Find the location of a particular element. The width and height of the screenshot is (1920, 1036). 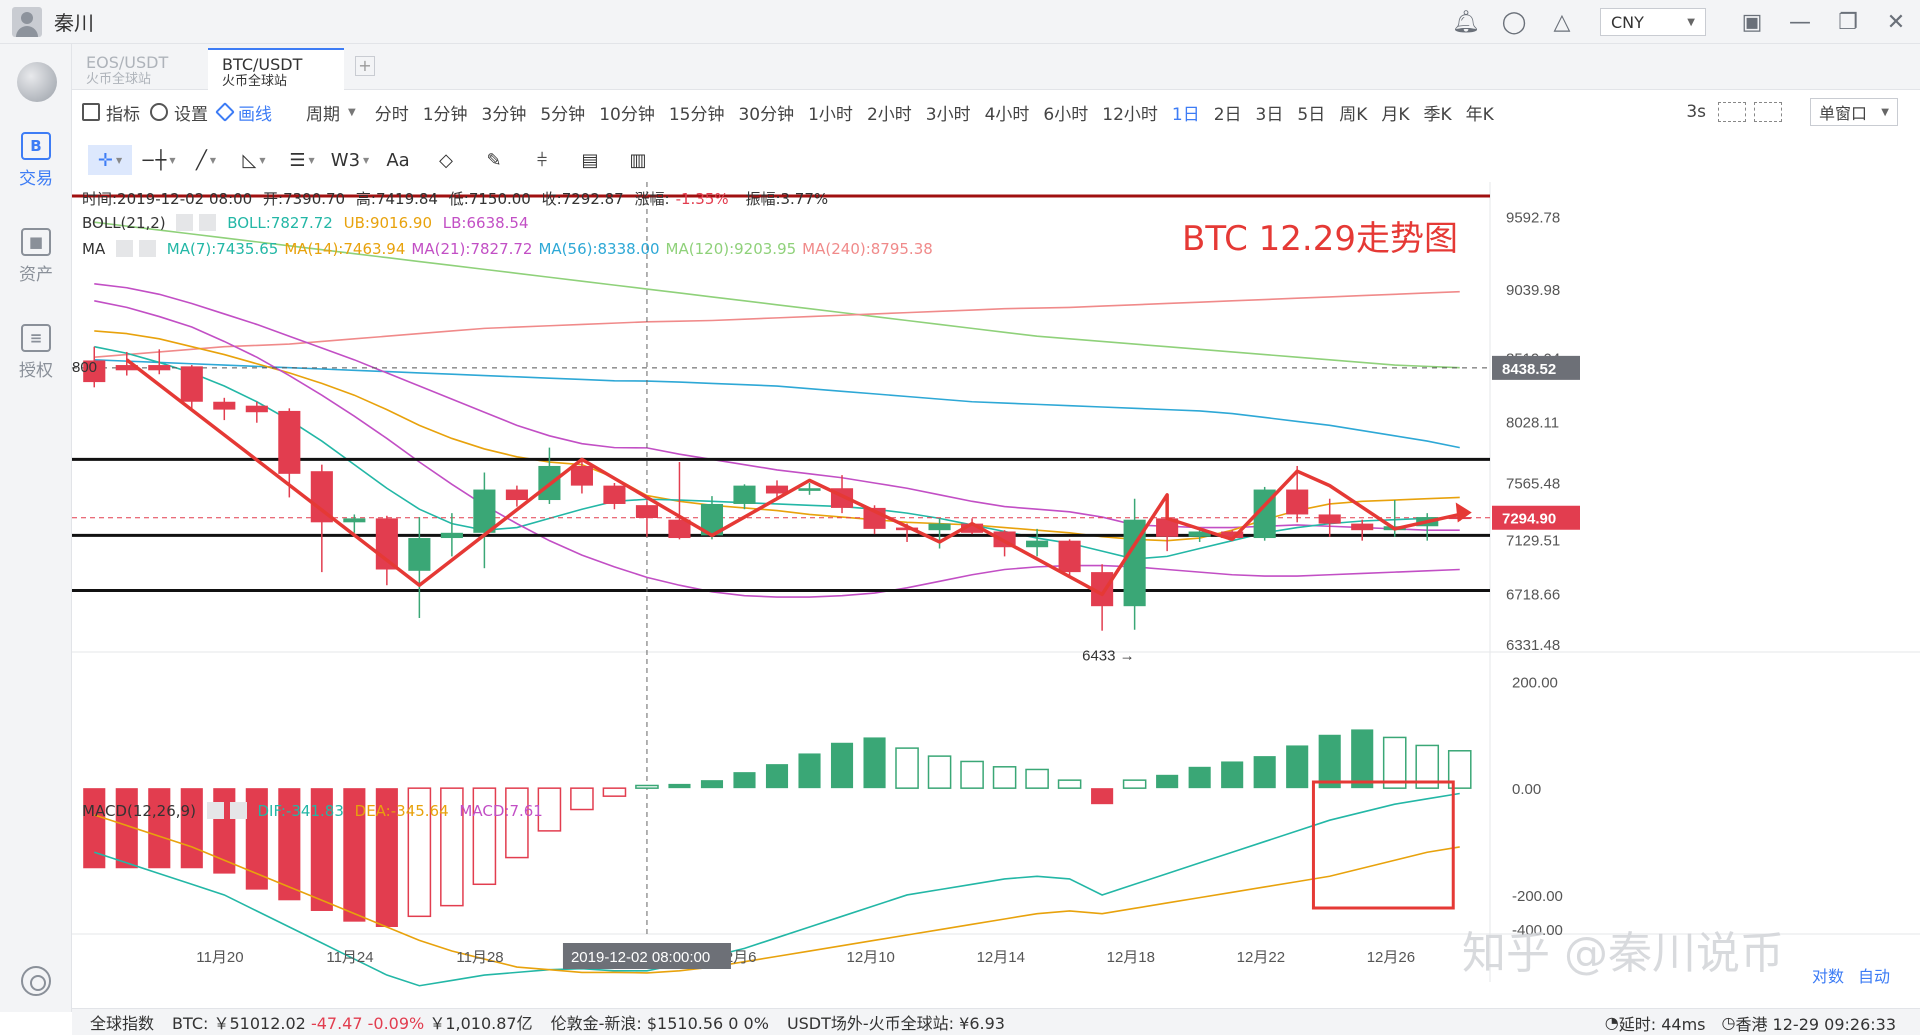

settings-button: 设置 is located at coordinates (179, 112).